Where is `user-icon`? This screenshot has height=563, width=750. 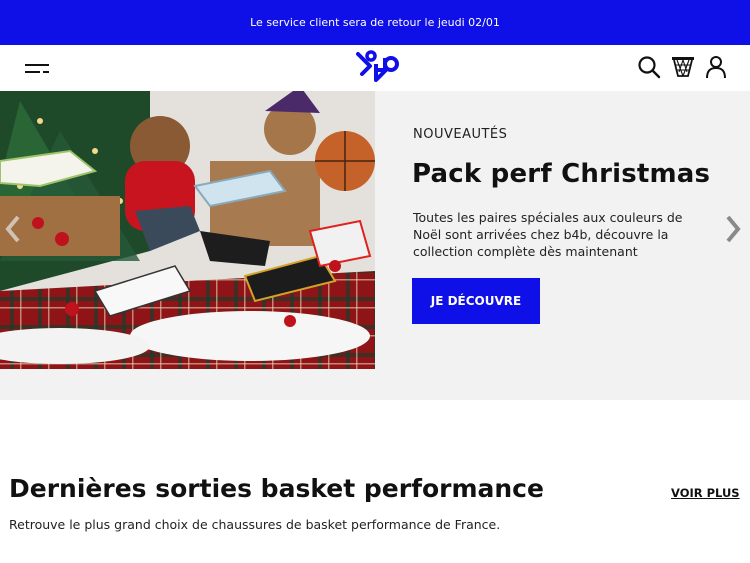 user-icon is located at coordinates (716, 67).